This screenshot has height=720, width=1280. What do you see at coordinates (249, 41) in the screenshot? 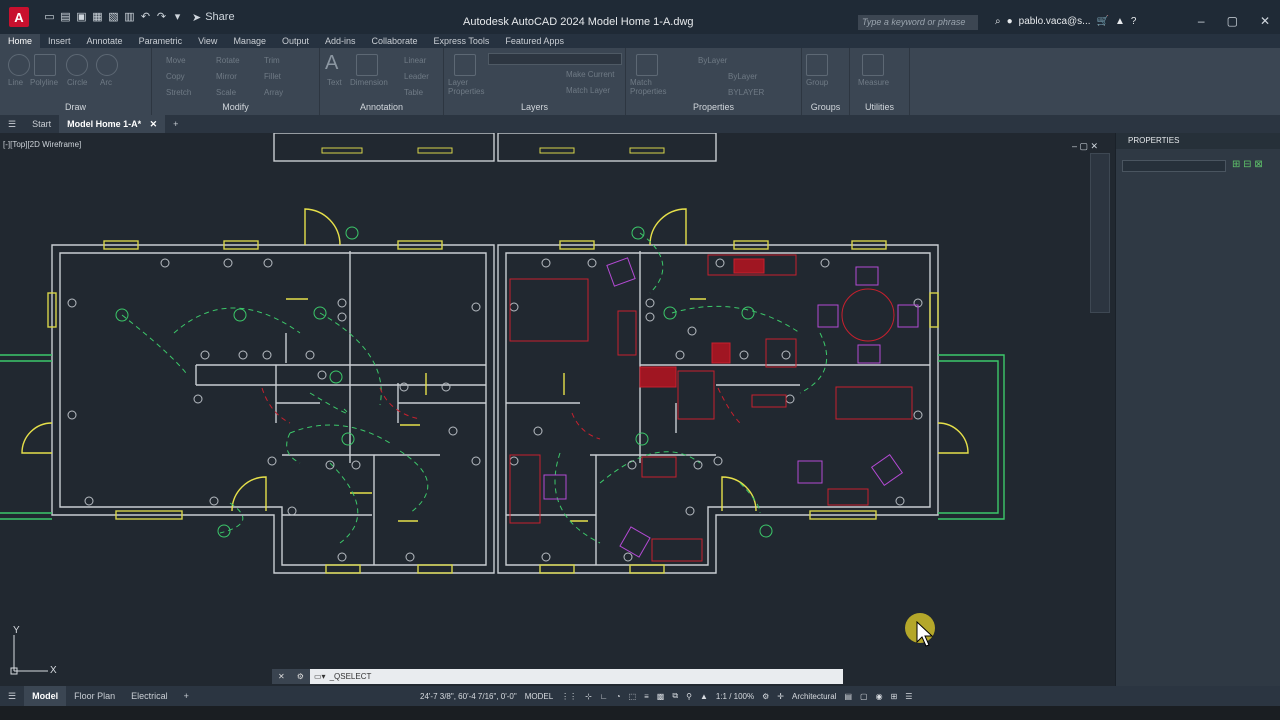
I see `tab-manage: Manage` at bounding box center [249, 41].